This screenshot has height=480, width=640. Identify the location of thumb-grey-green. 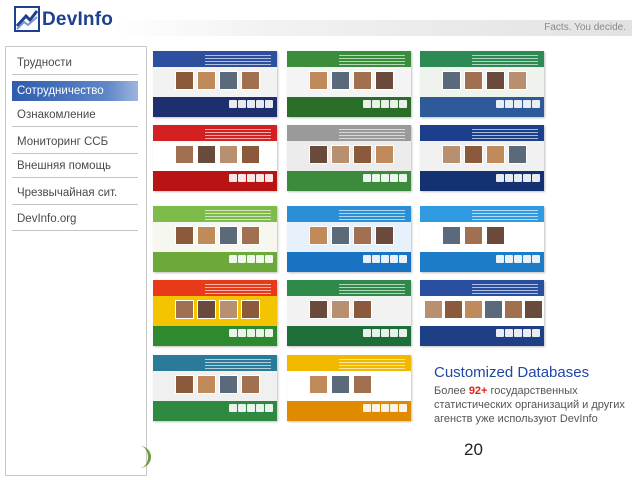
(349, 158).